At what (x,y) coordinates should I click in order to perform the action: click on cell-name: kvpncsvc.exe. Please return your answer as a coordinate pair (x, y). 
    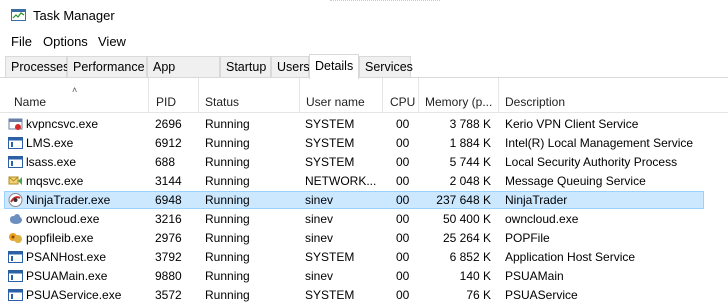
    Looking at the image, I should click on (62, 124).